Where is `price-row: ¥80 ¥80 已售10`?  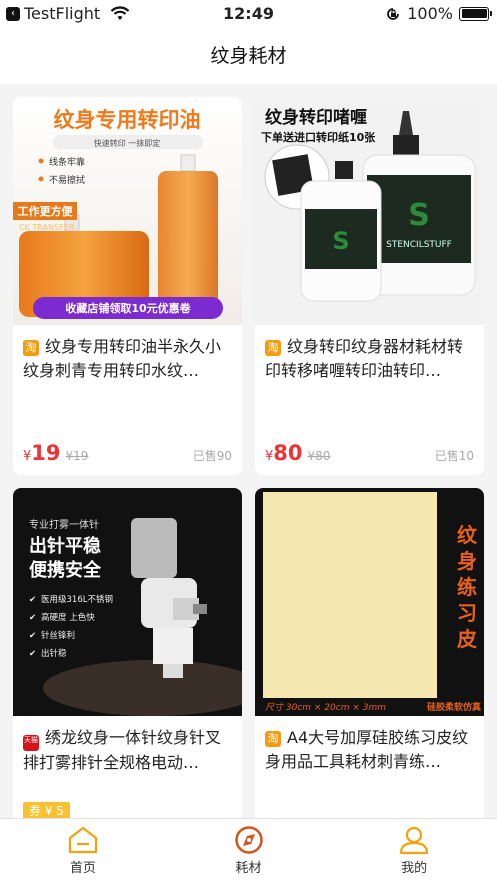 price-row: ¥80 ¥80 已售10 is located at coordinates (369, 453).